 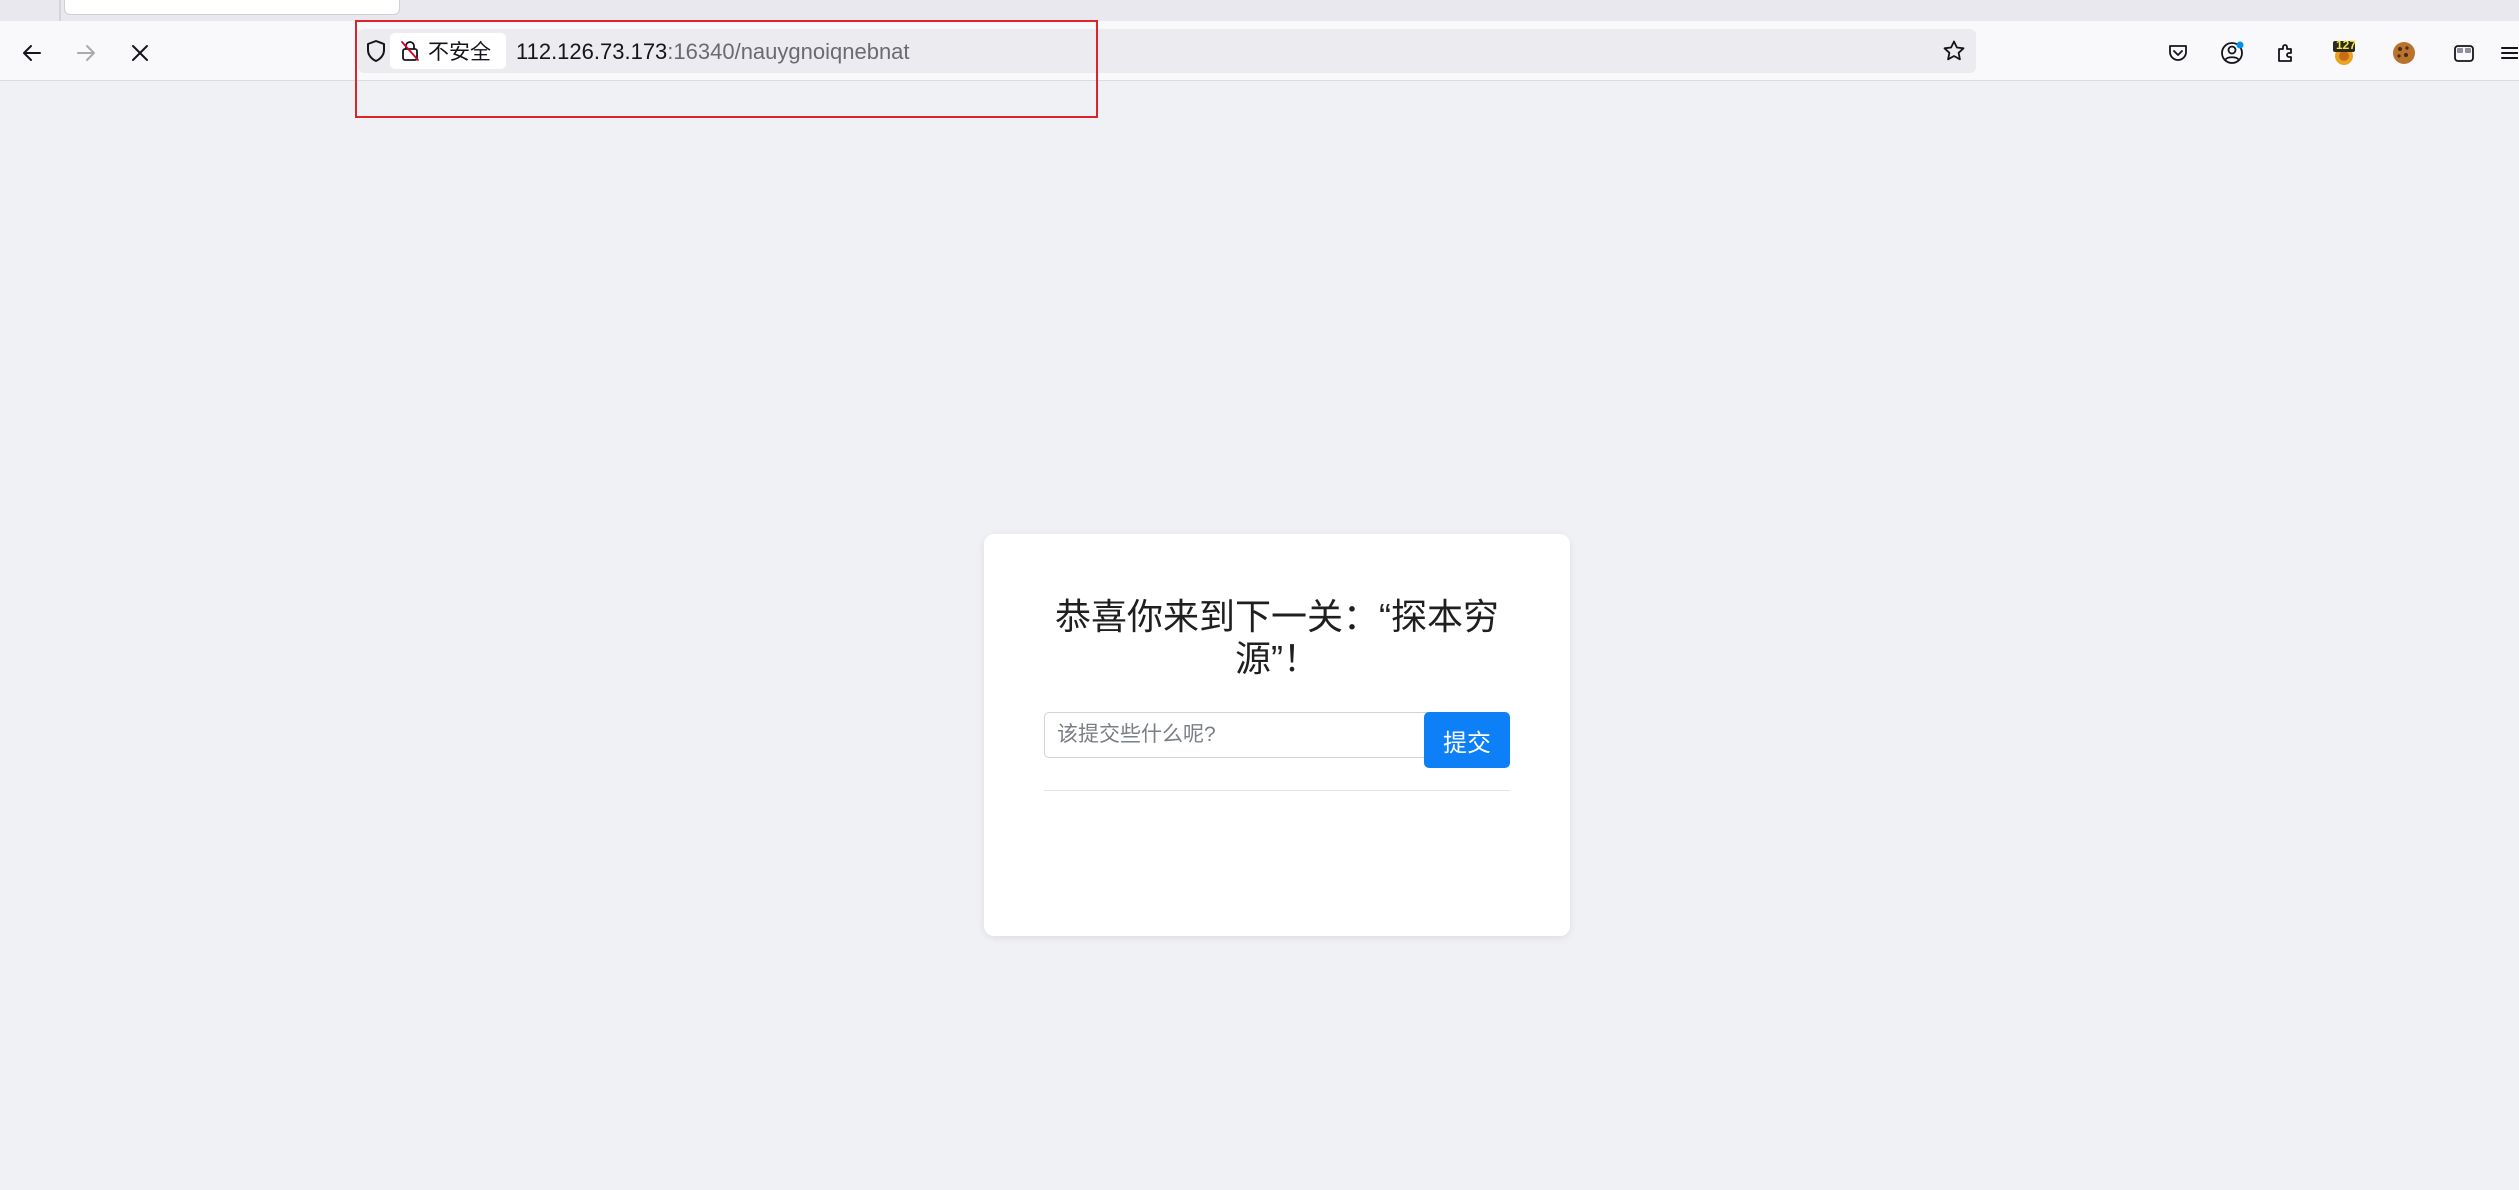 I want to click on cookie-icon, so click(x=2404, y=53).